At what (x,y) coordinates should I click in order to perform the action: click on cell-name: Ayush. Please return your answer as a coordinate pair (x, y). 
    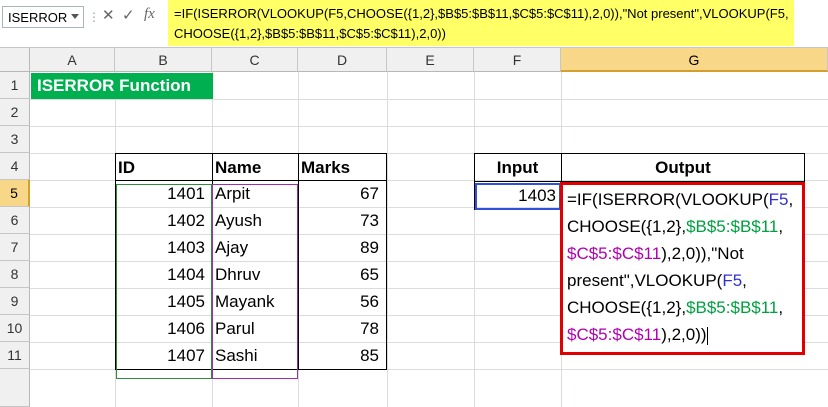
    Looking at the image, I should click on (256, 220).